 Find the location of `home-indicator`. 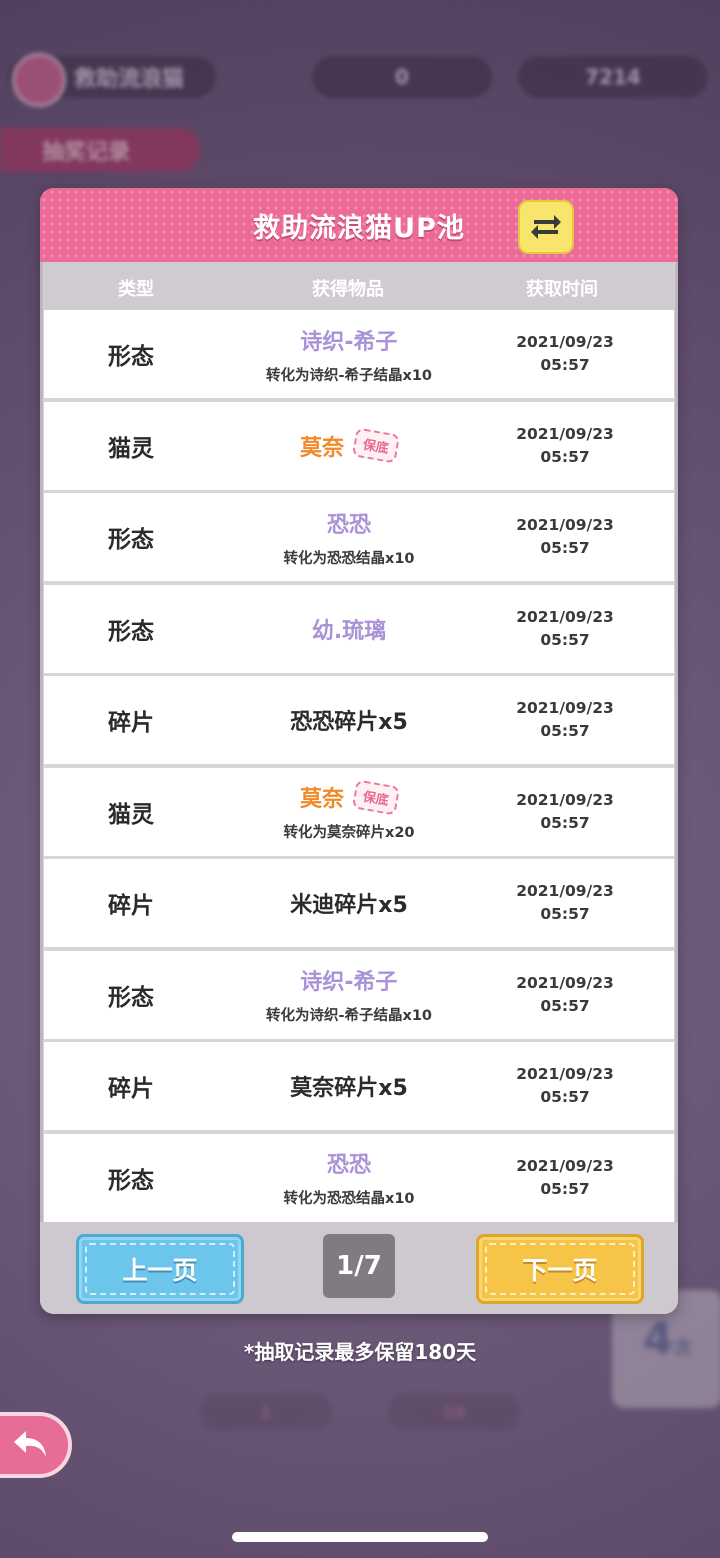

home-indicator is located at coordinates (360, 1537).